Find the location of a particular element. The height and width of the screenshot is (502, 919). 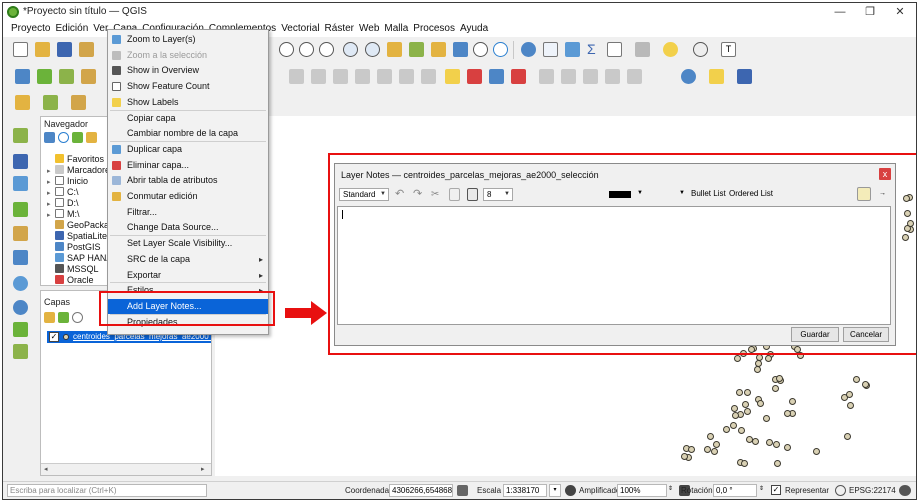

scale-dropdown-icon: ▾ is located at coordinates (555, 490).